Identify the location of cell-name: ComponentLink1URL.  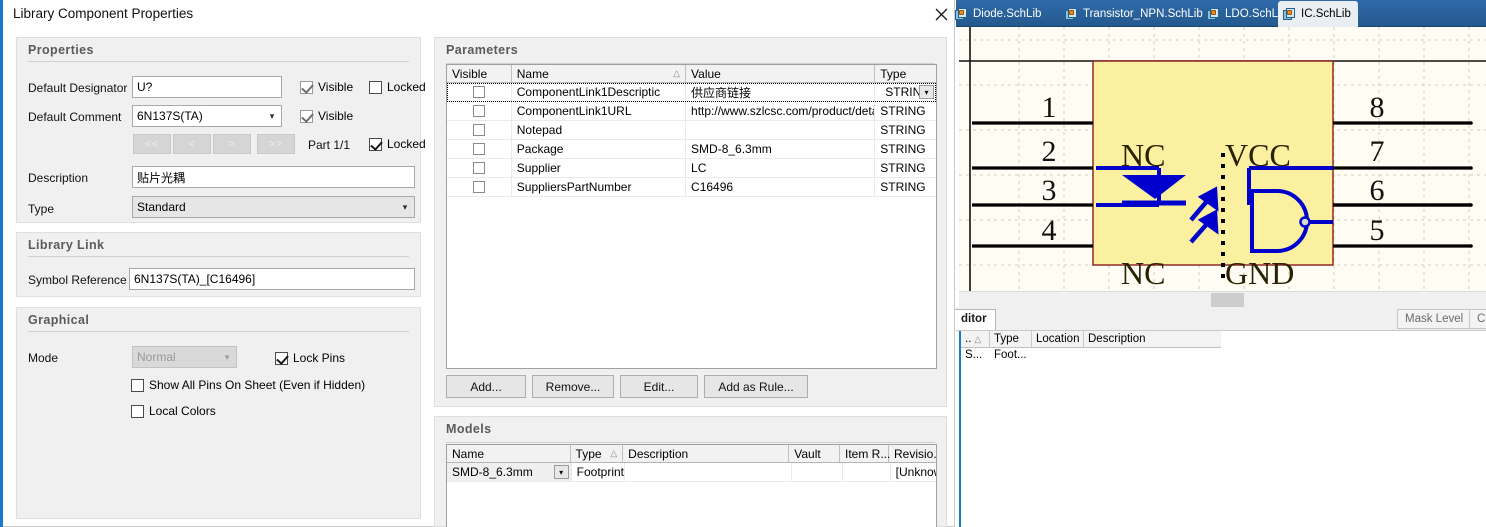
(599, 111).